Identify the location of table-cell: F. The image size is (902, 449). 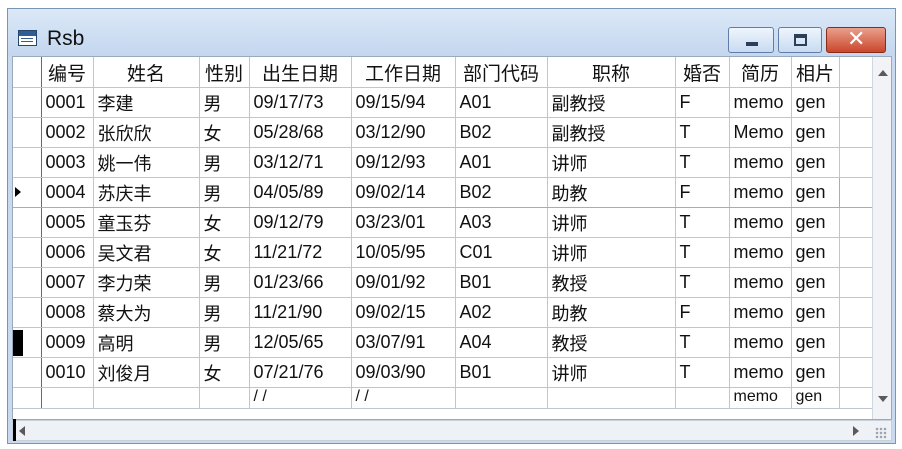
(702, 312).